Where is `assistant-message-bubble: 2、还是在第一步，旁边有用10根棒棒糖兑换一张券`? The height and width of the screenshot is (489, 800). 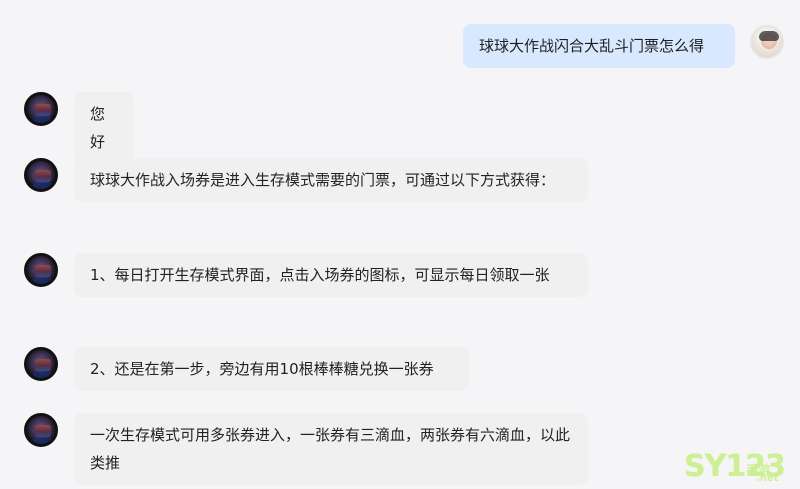
assistant-message-bubble: 2、还是在第一步，旁边有用10根棒棒糖兑换一张券 is located at coordinates (271, 369).